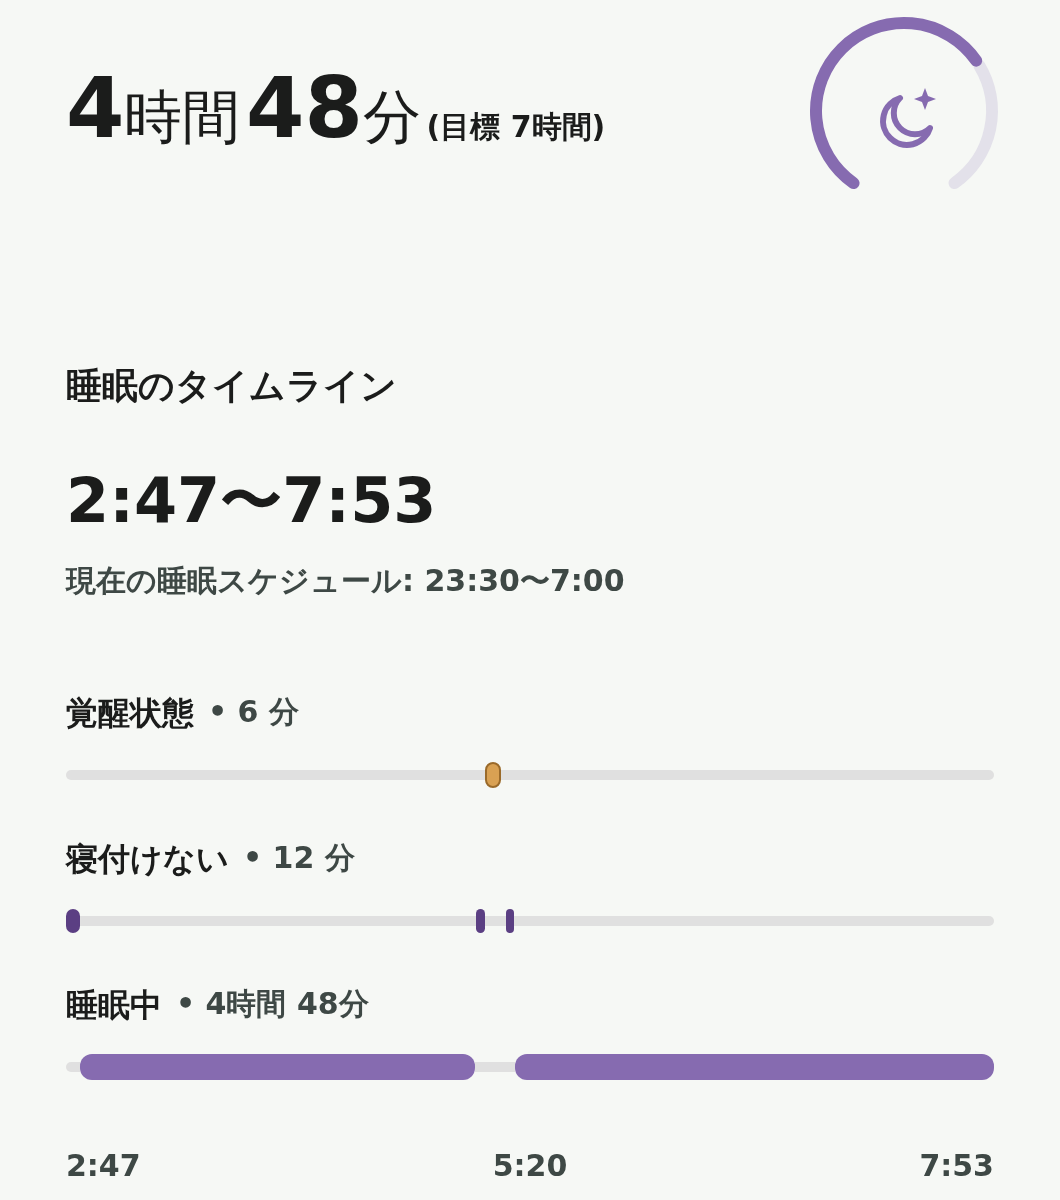 The width and height of the screenshot is (1060, 1200). I want to click on section-title: 睡眠のタイムライン, so click(232, 386).